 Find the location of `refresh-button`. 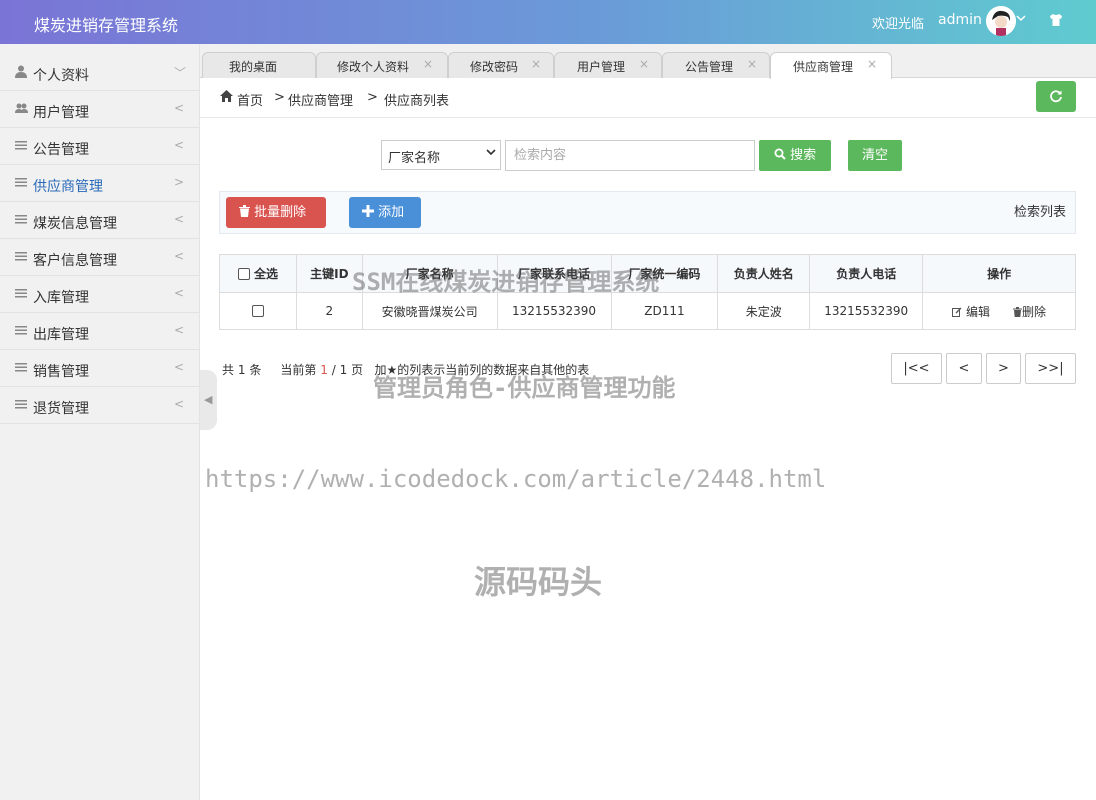

refresh-button is located at coordinates (1056, 96).